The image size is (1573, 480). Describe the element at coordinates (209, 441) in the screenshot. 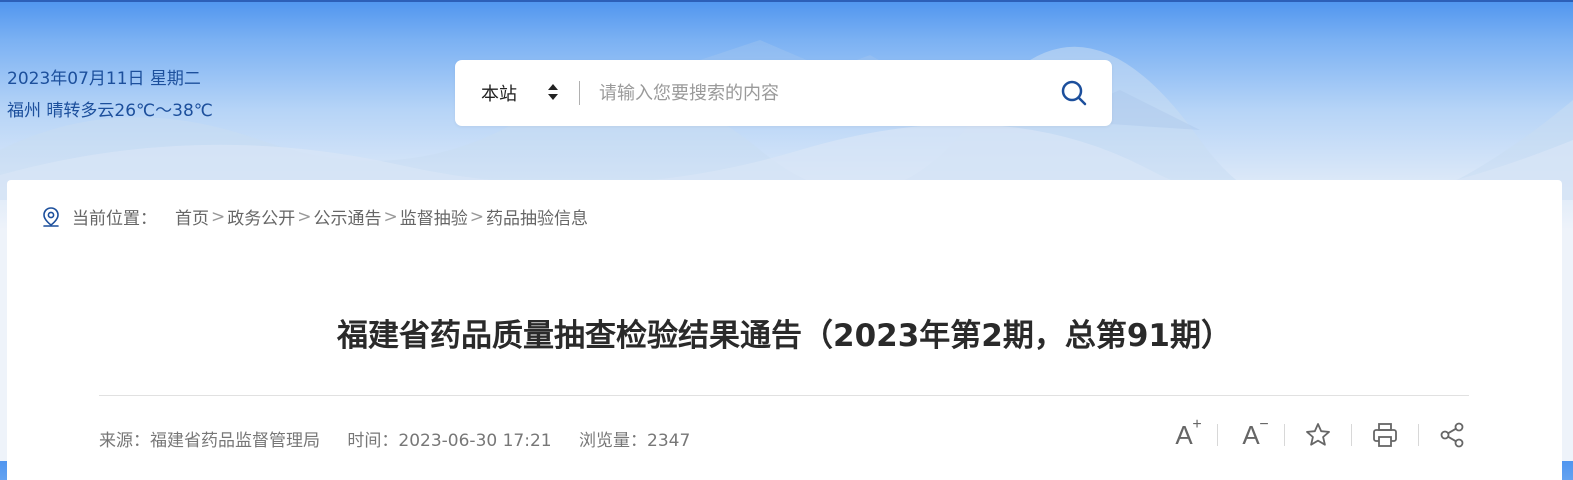

I see `article-source: 来源：福建省药品监督管理局` at that location.